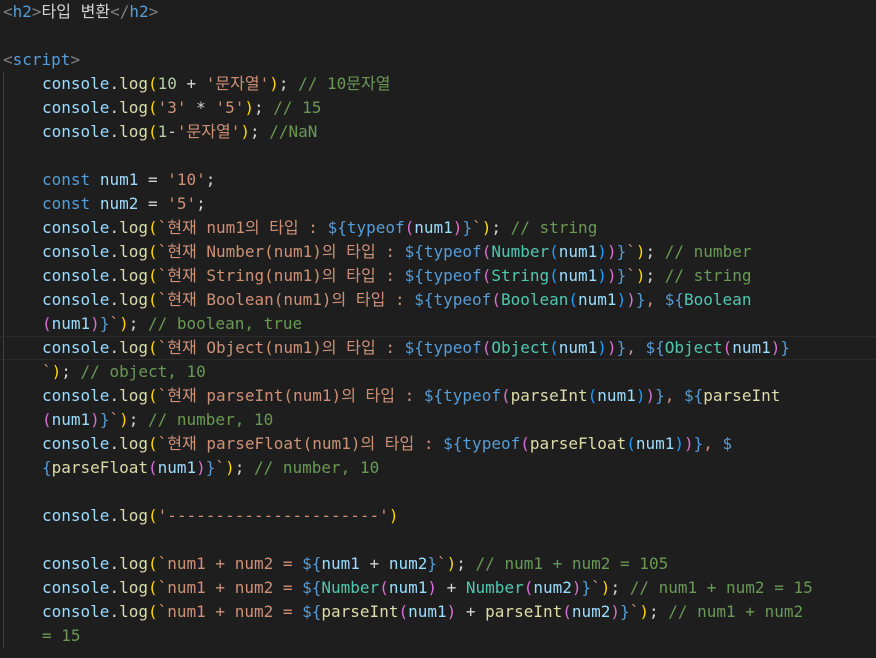 The height and width of the screenshot is (658, 876). What do you see at coordinates (360, 611) in the screenshot?
I see `code-token: parseInt` at bounding box center [360, 611].